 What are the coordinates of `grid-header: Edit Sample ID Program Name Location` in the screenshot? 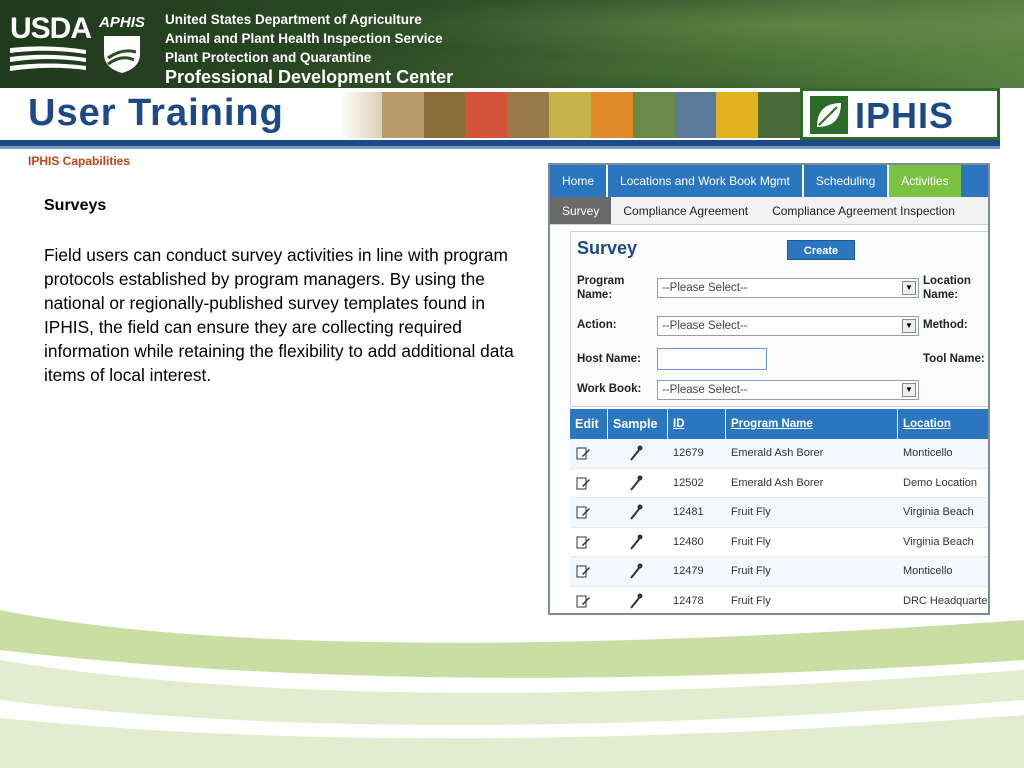 It's located at (779, 424).